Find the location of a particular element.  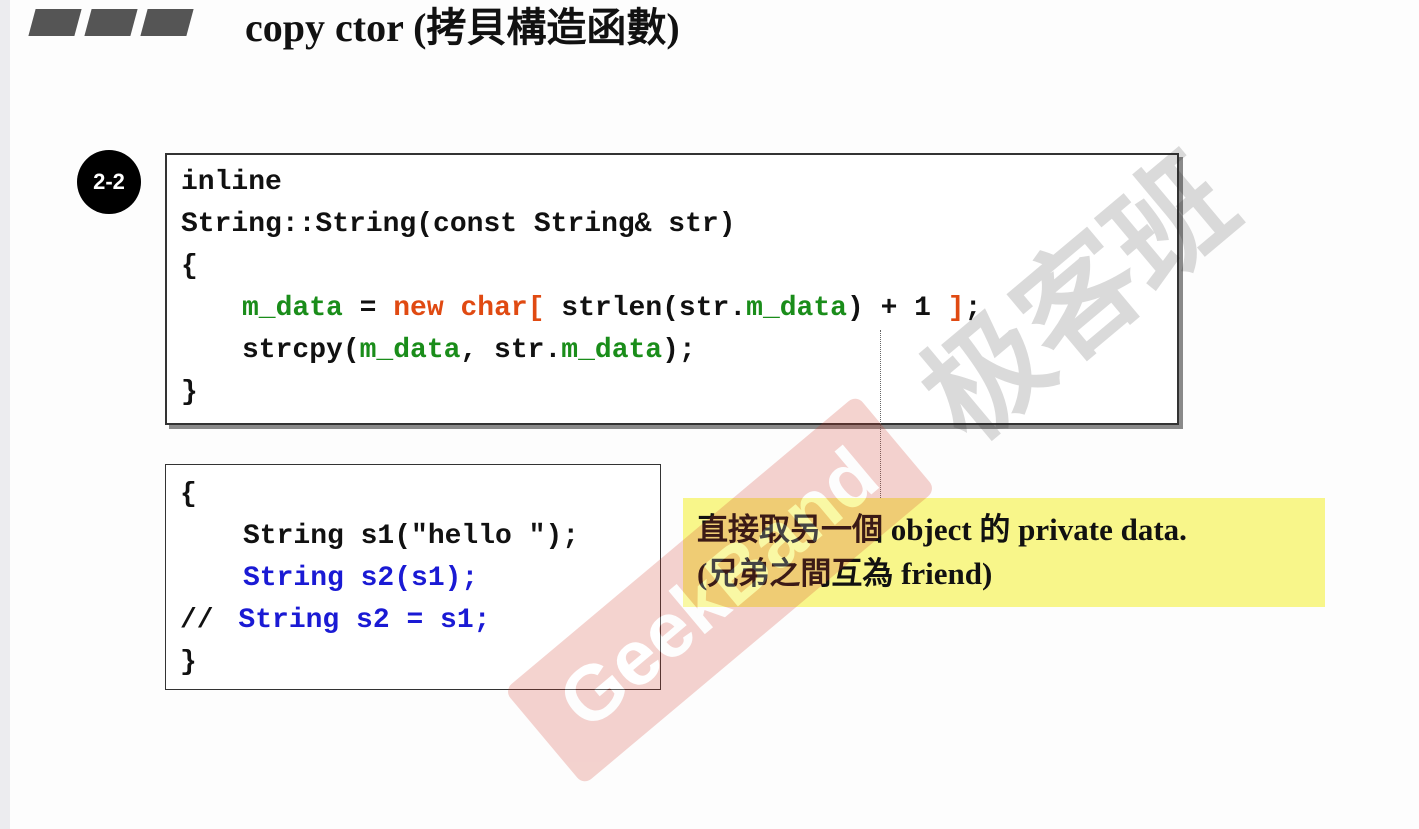

code-comment-marker: // is located at coordinates (205, 620).